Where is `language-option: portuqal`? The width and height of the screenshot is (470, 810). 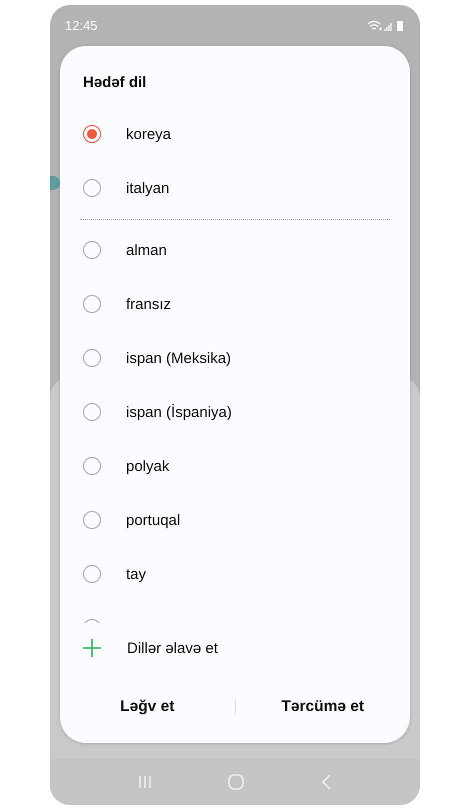 language-option: portuqal is located at coordinates (235, 520).